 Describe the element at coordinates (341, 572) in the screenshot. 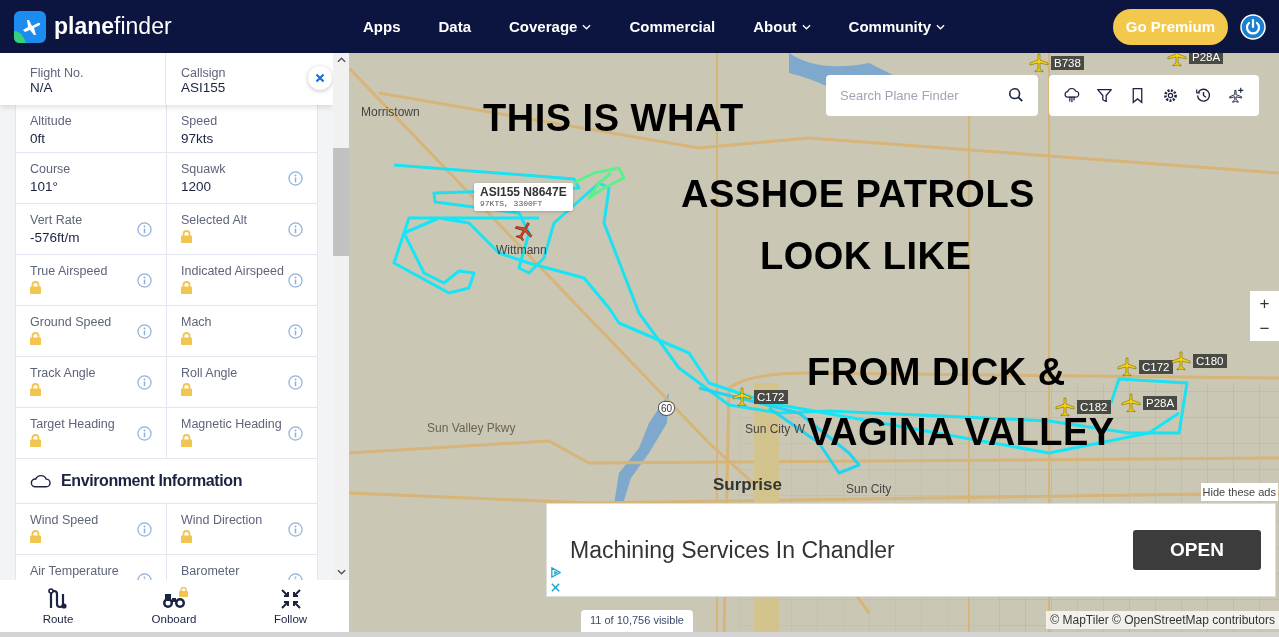

I see `caret-down-icon` at that location.